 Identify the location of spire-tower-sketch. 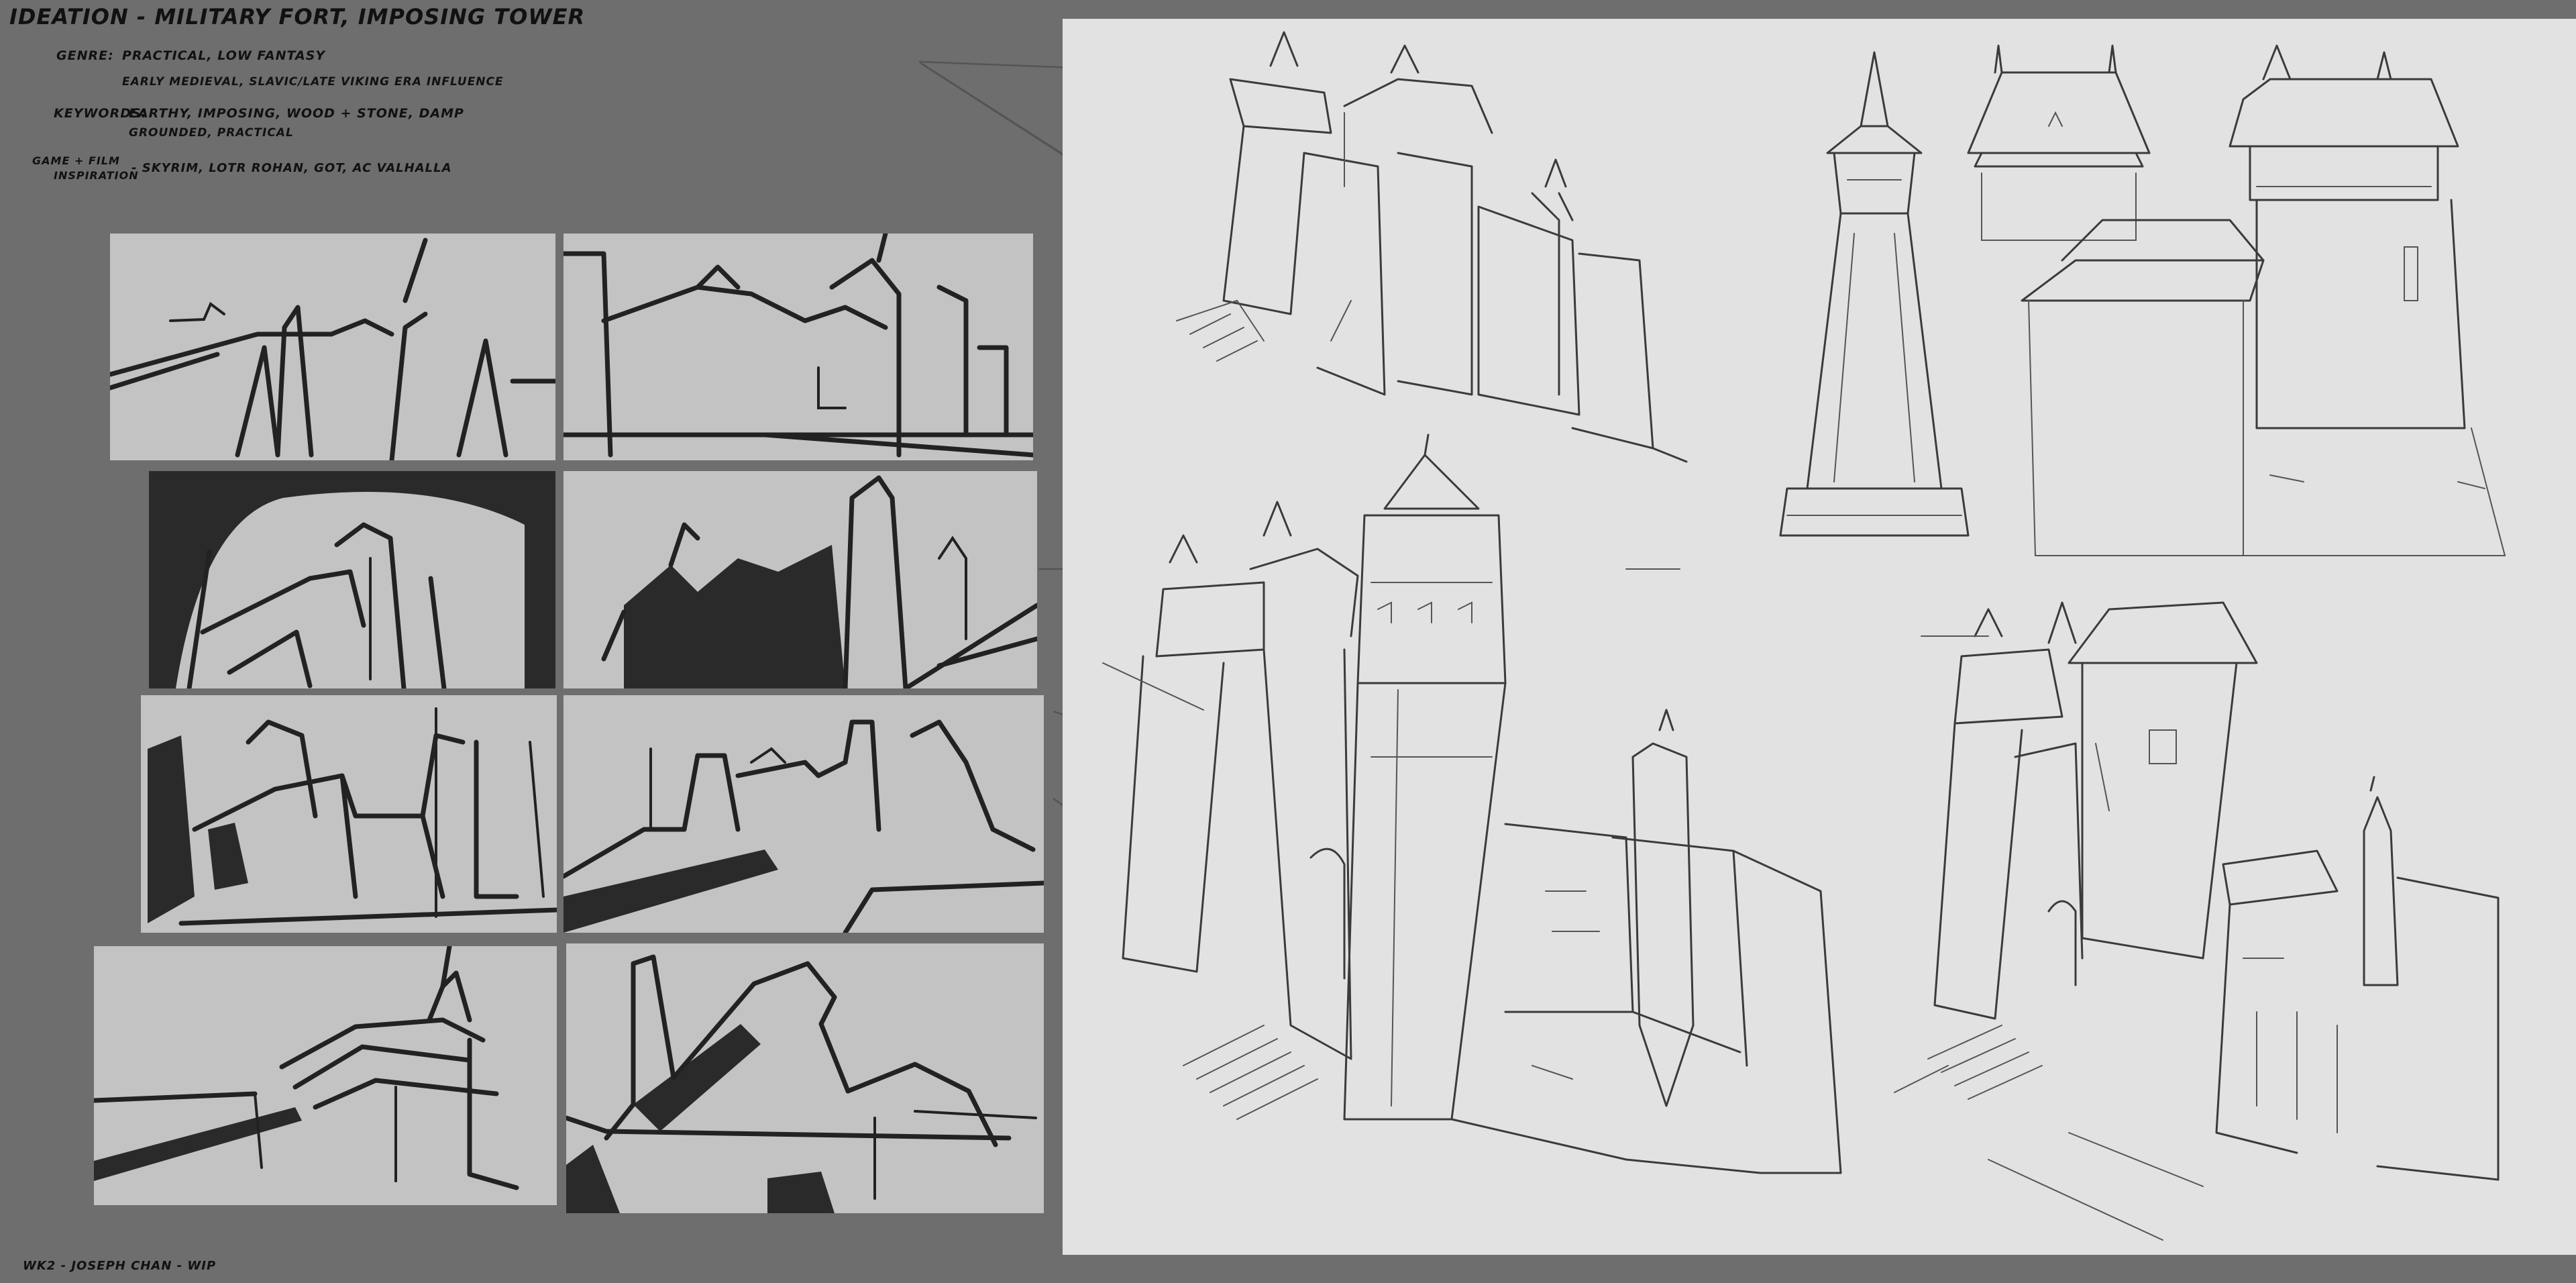
(1874, 294).